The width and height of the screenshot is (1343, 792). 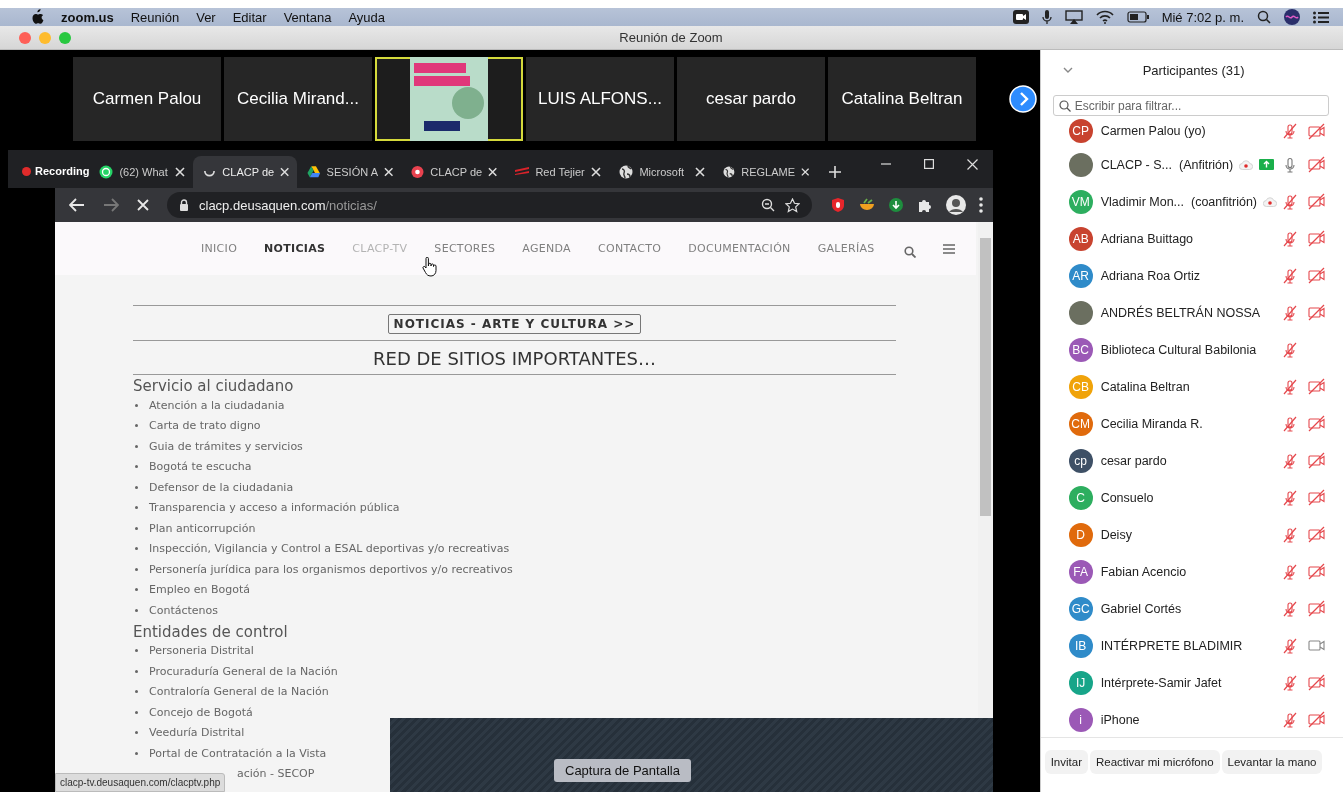 I want to click on participant-row: cp cesar pardo, so click(x=1191, y=460).